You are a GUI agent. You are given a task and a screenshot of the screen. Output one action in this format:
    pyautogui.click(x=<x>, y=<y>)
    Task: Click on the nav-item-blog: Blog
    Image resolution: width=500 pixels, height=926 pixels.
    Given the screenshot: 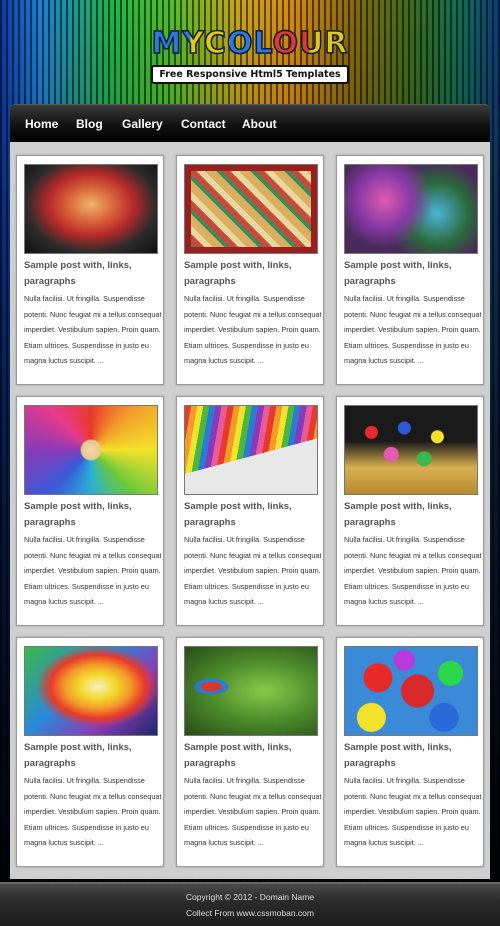 What is the action you would take?
    pyautogui.click(x=89, y=124)
    